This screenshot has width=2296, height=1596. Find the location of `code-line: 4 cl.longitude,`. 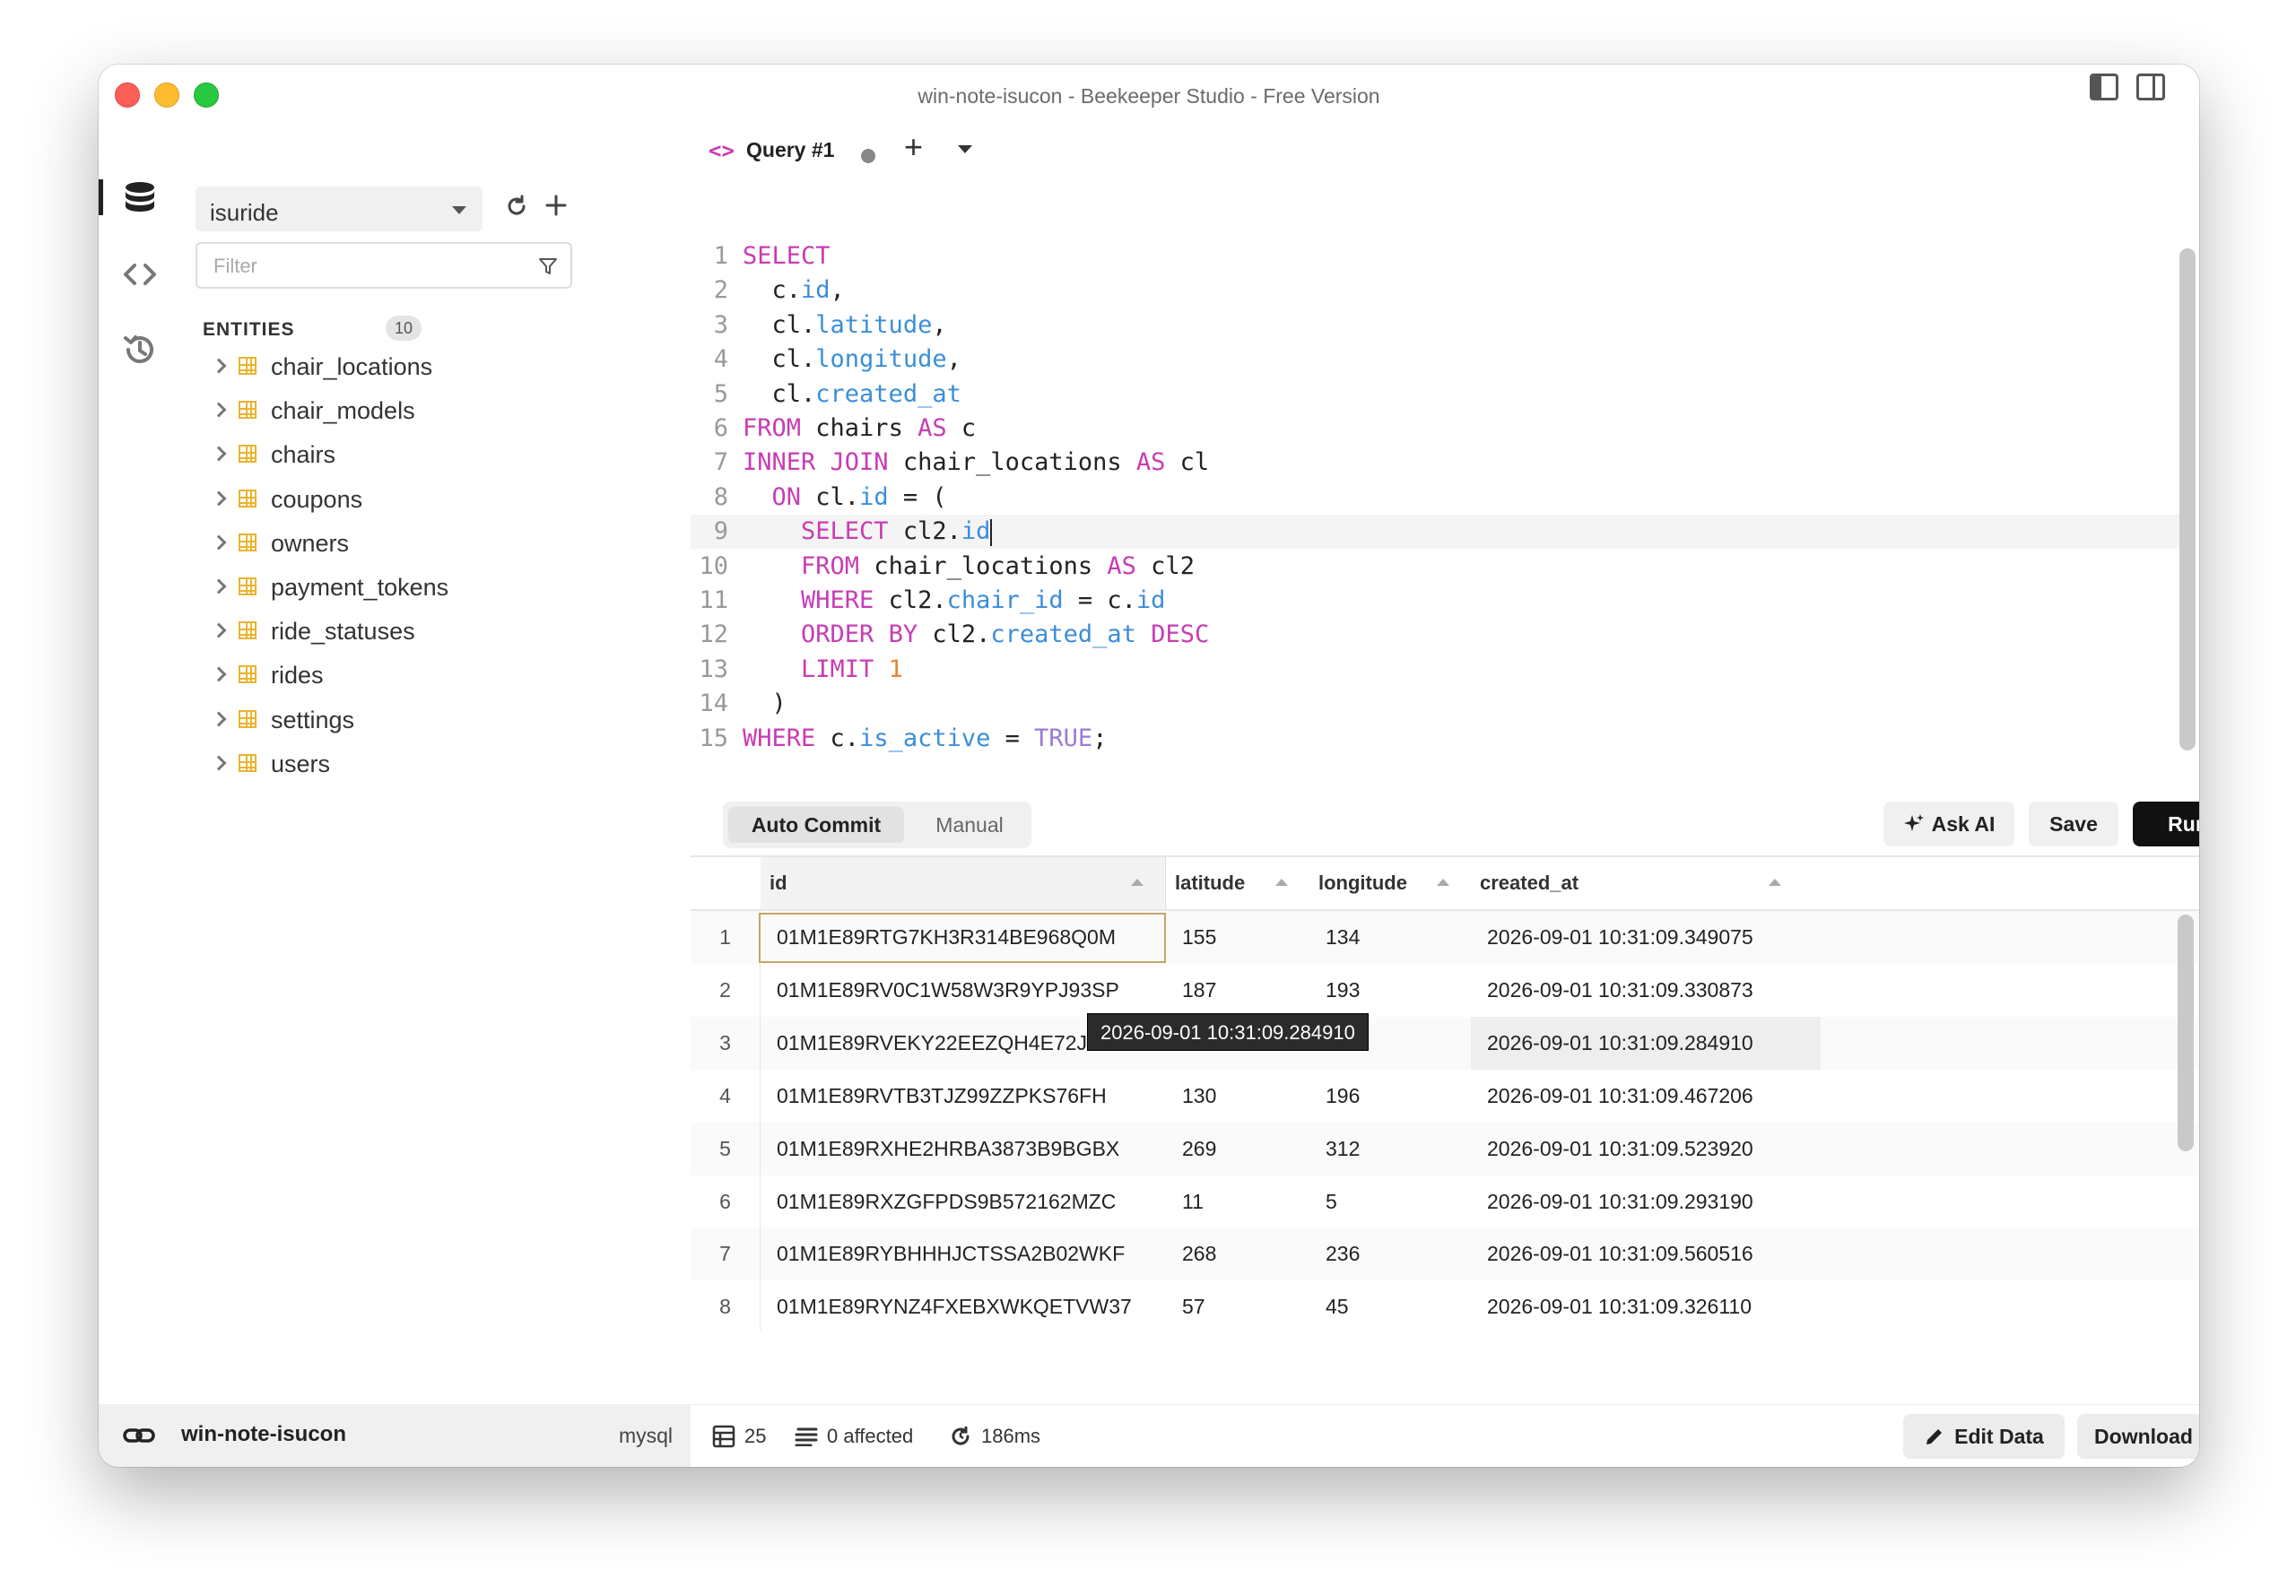

code-line: 4 cl.longitude, is located at coordinates (1435, 360).